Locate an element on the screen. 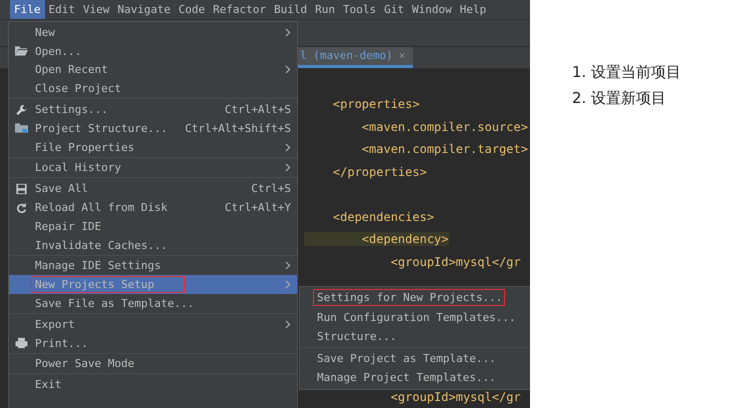 This screenshot has width=734, height=408. menu-bar-item: File is located at coordinates (27, 10).